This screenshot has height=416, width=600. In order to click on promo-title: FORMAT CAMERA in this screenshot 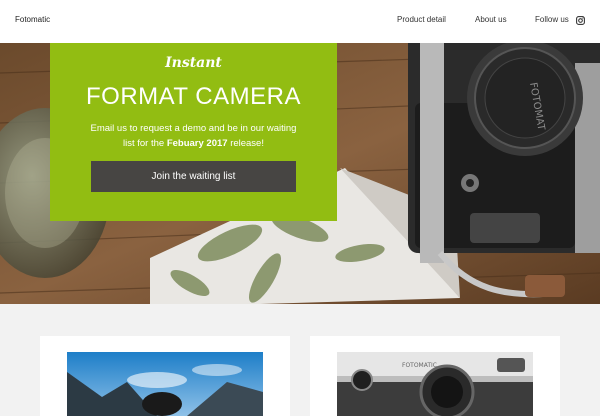, I will do `click(193, 96)`.